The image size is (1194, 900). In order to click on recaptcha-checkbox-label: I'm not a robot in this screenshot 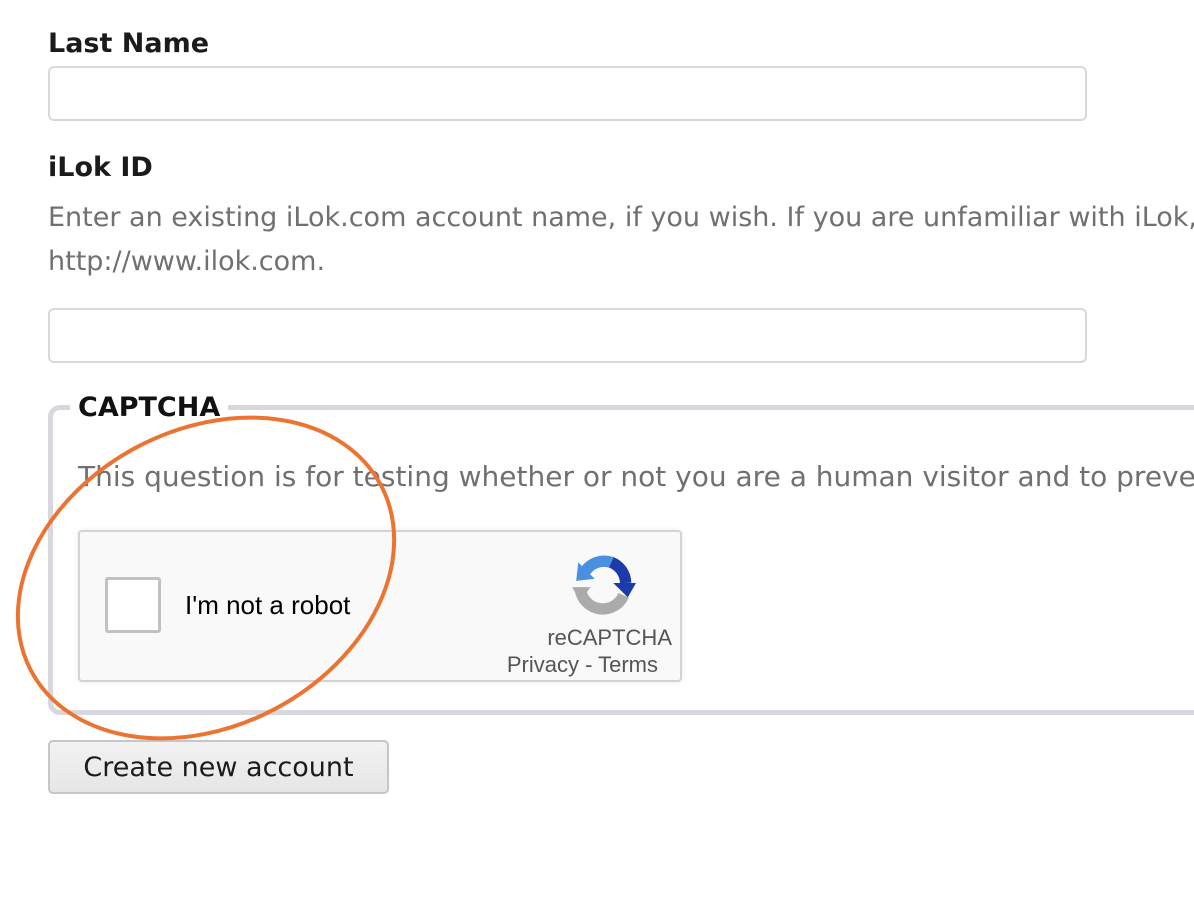, I will do `click(268, 605)`.